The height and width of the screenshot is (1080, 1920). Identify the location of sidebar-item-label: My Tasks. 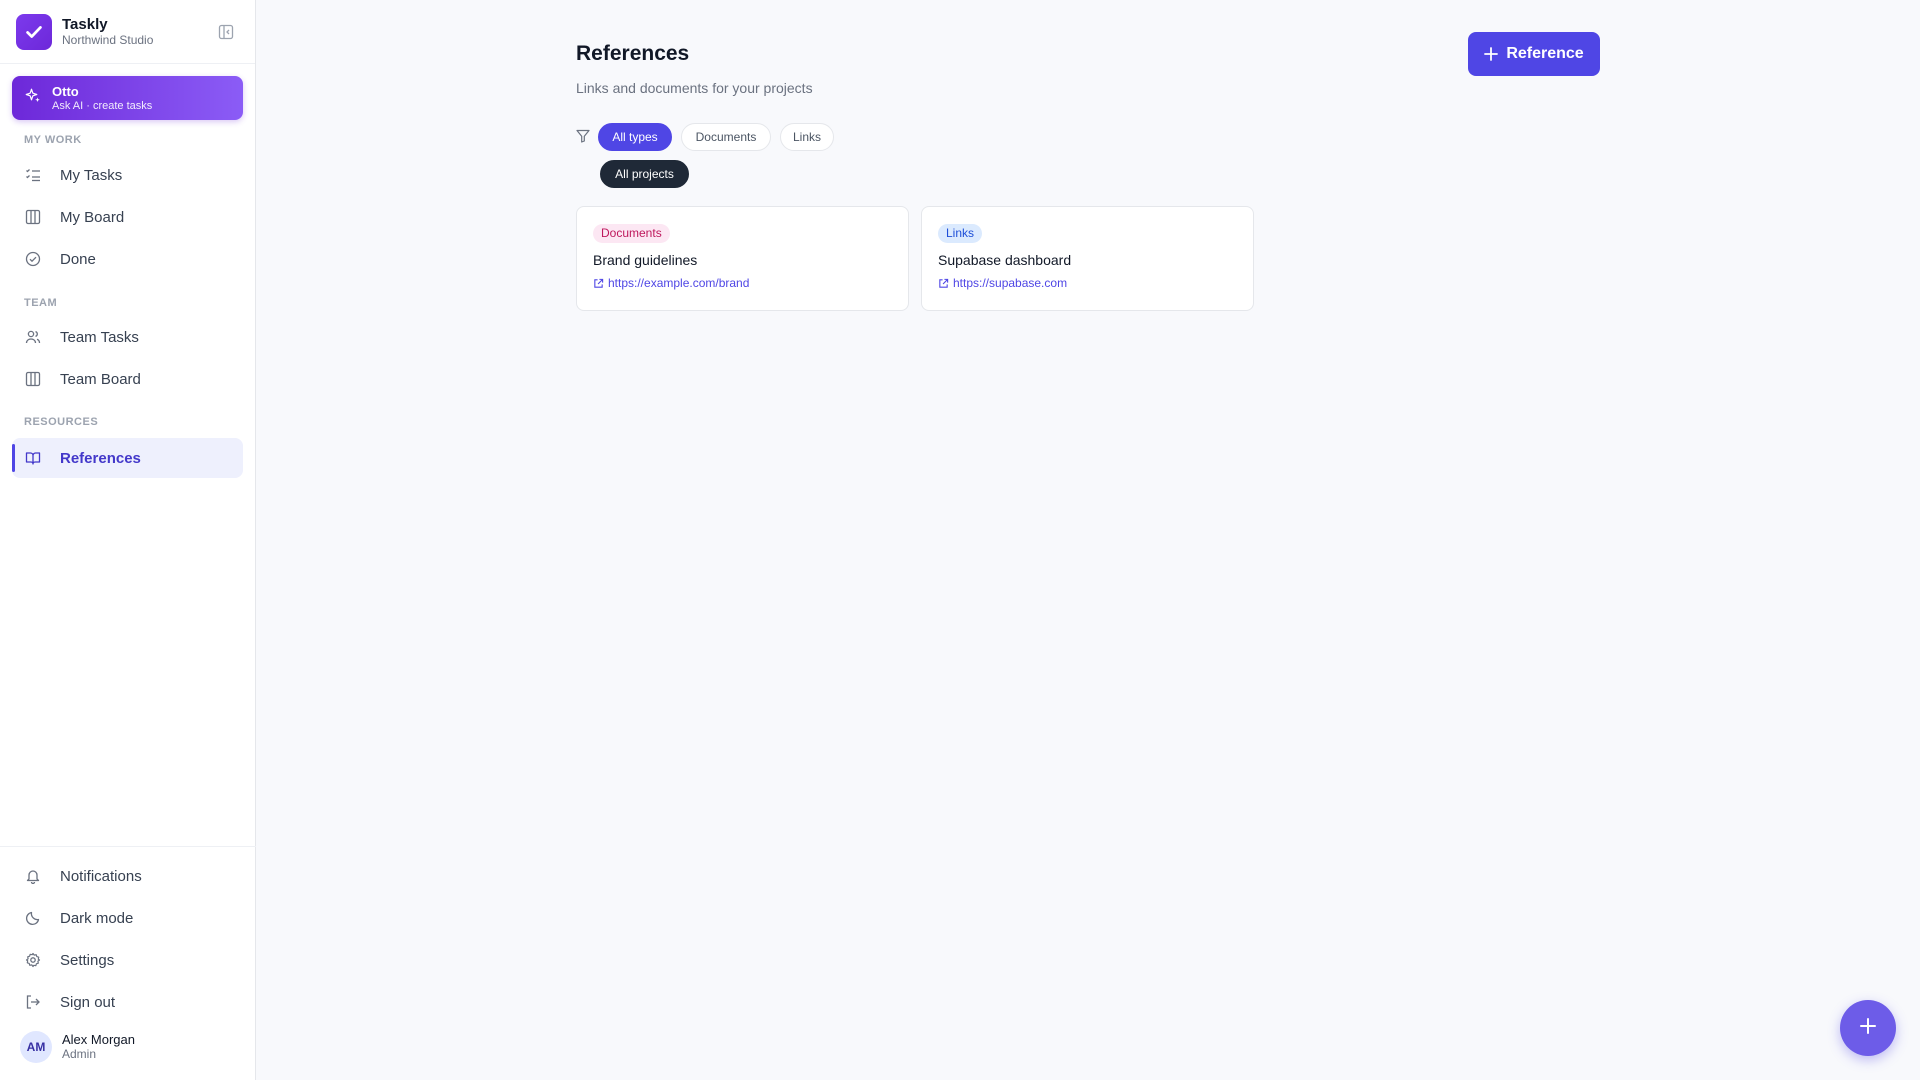
(91, 175).